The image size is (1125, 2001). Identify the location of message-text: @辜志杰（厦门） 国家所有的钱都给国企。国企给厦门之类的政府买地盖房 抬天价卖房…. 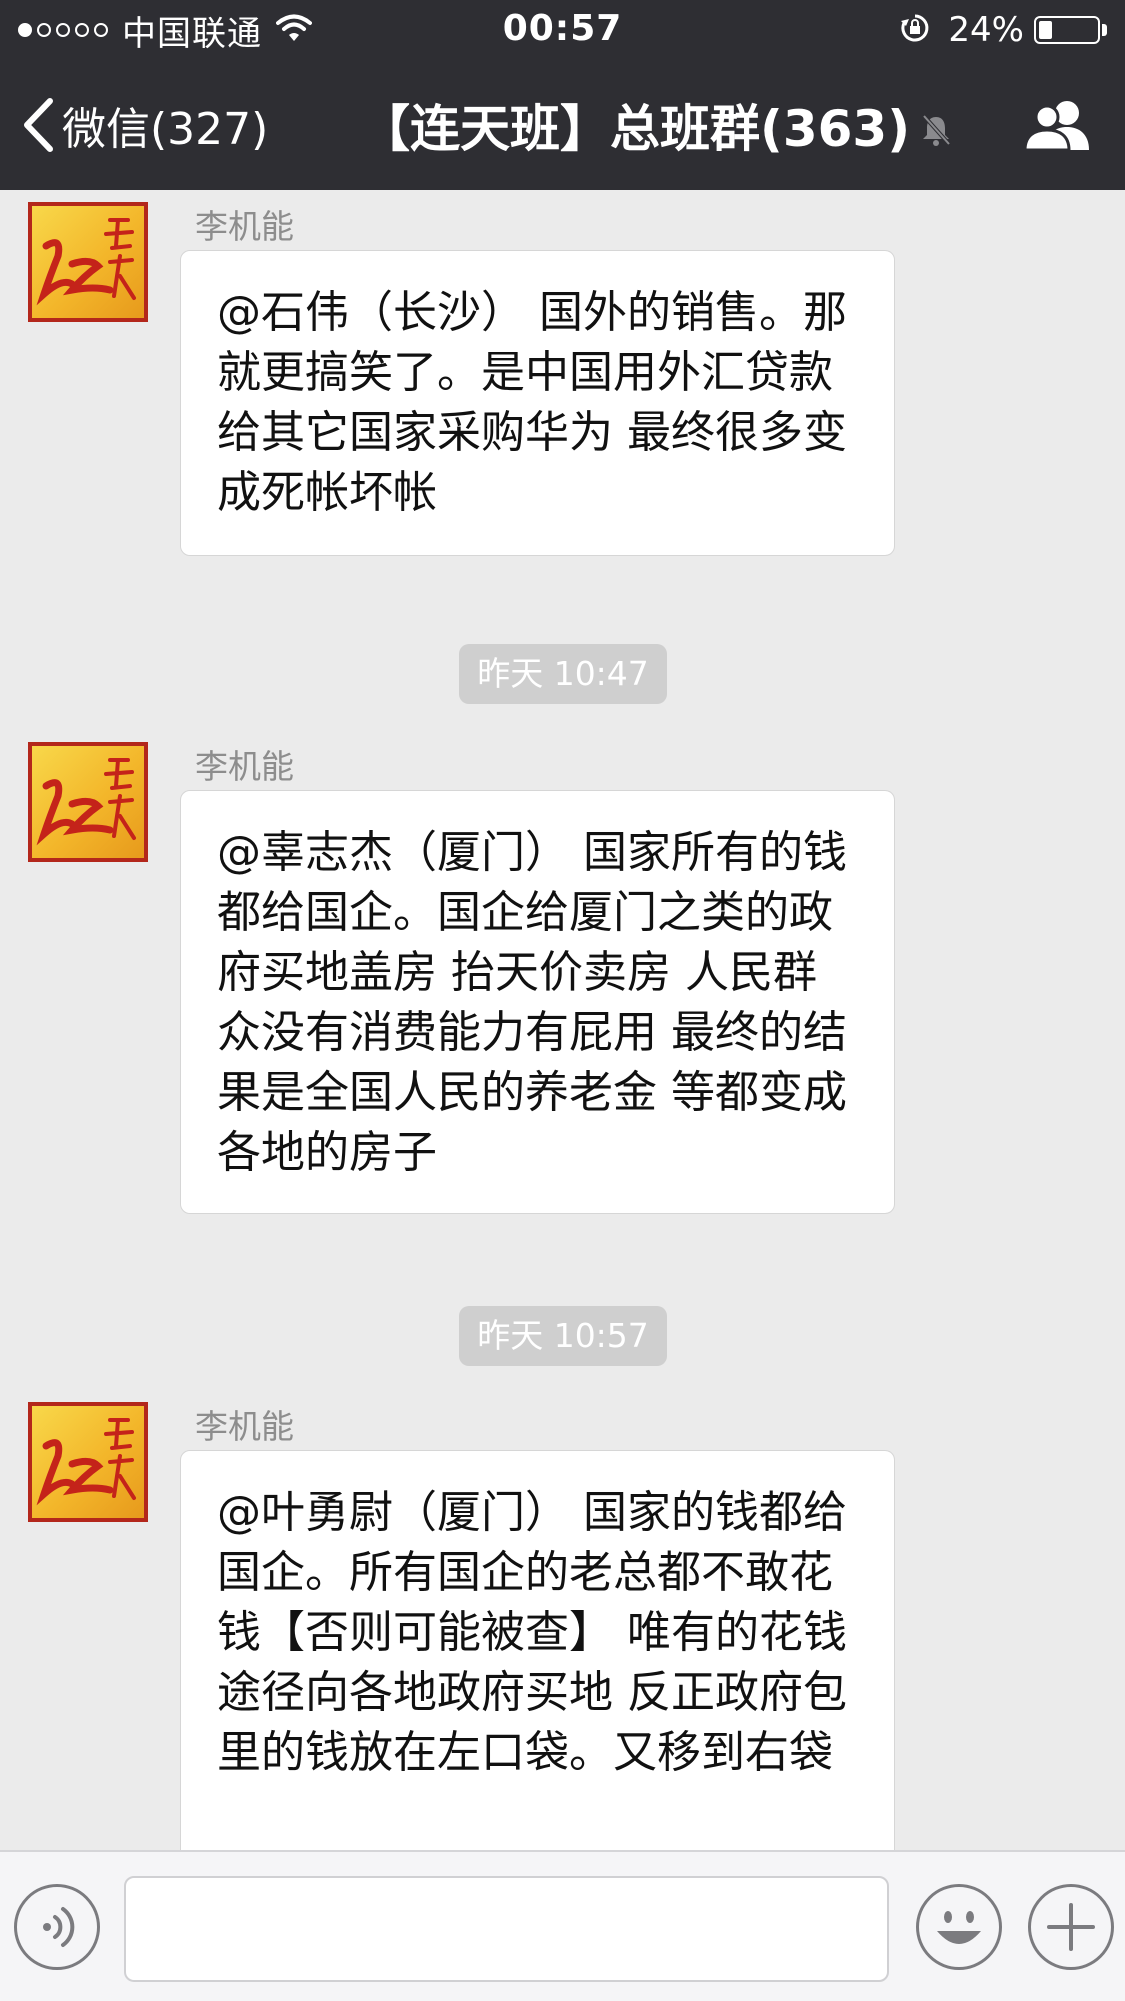
(532, 1002).